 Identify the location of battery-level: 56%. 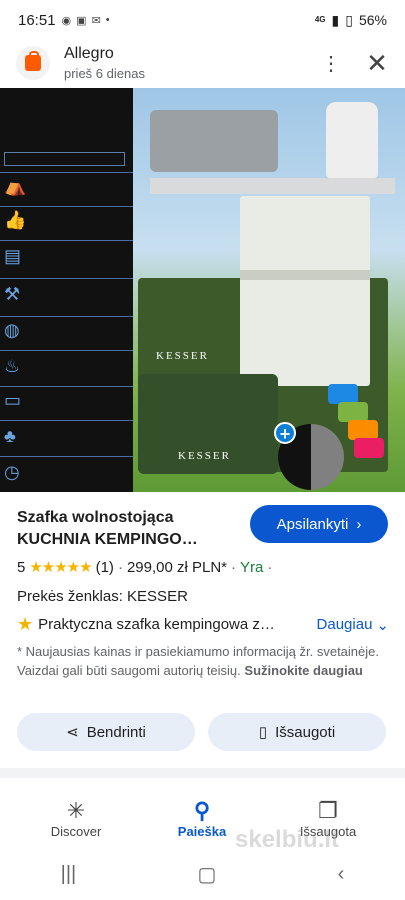
(372, 20).